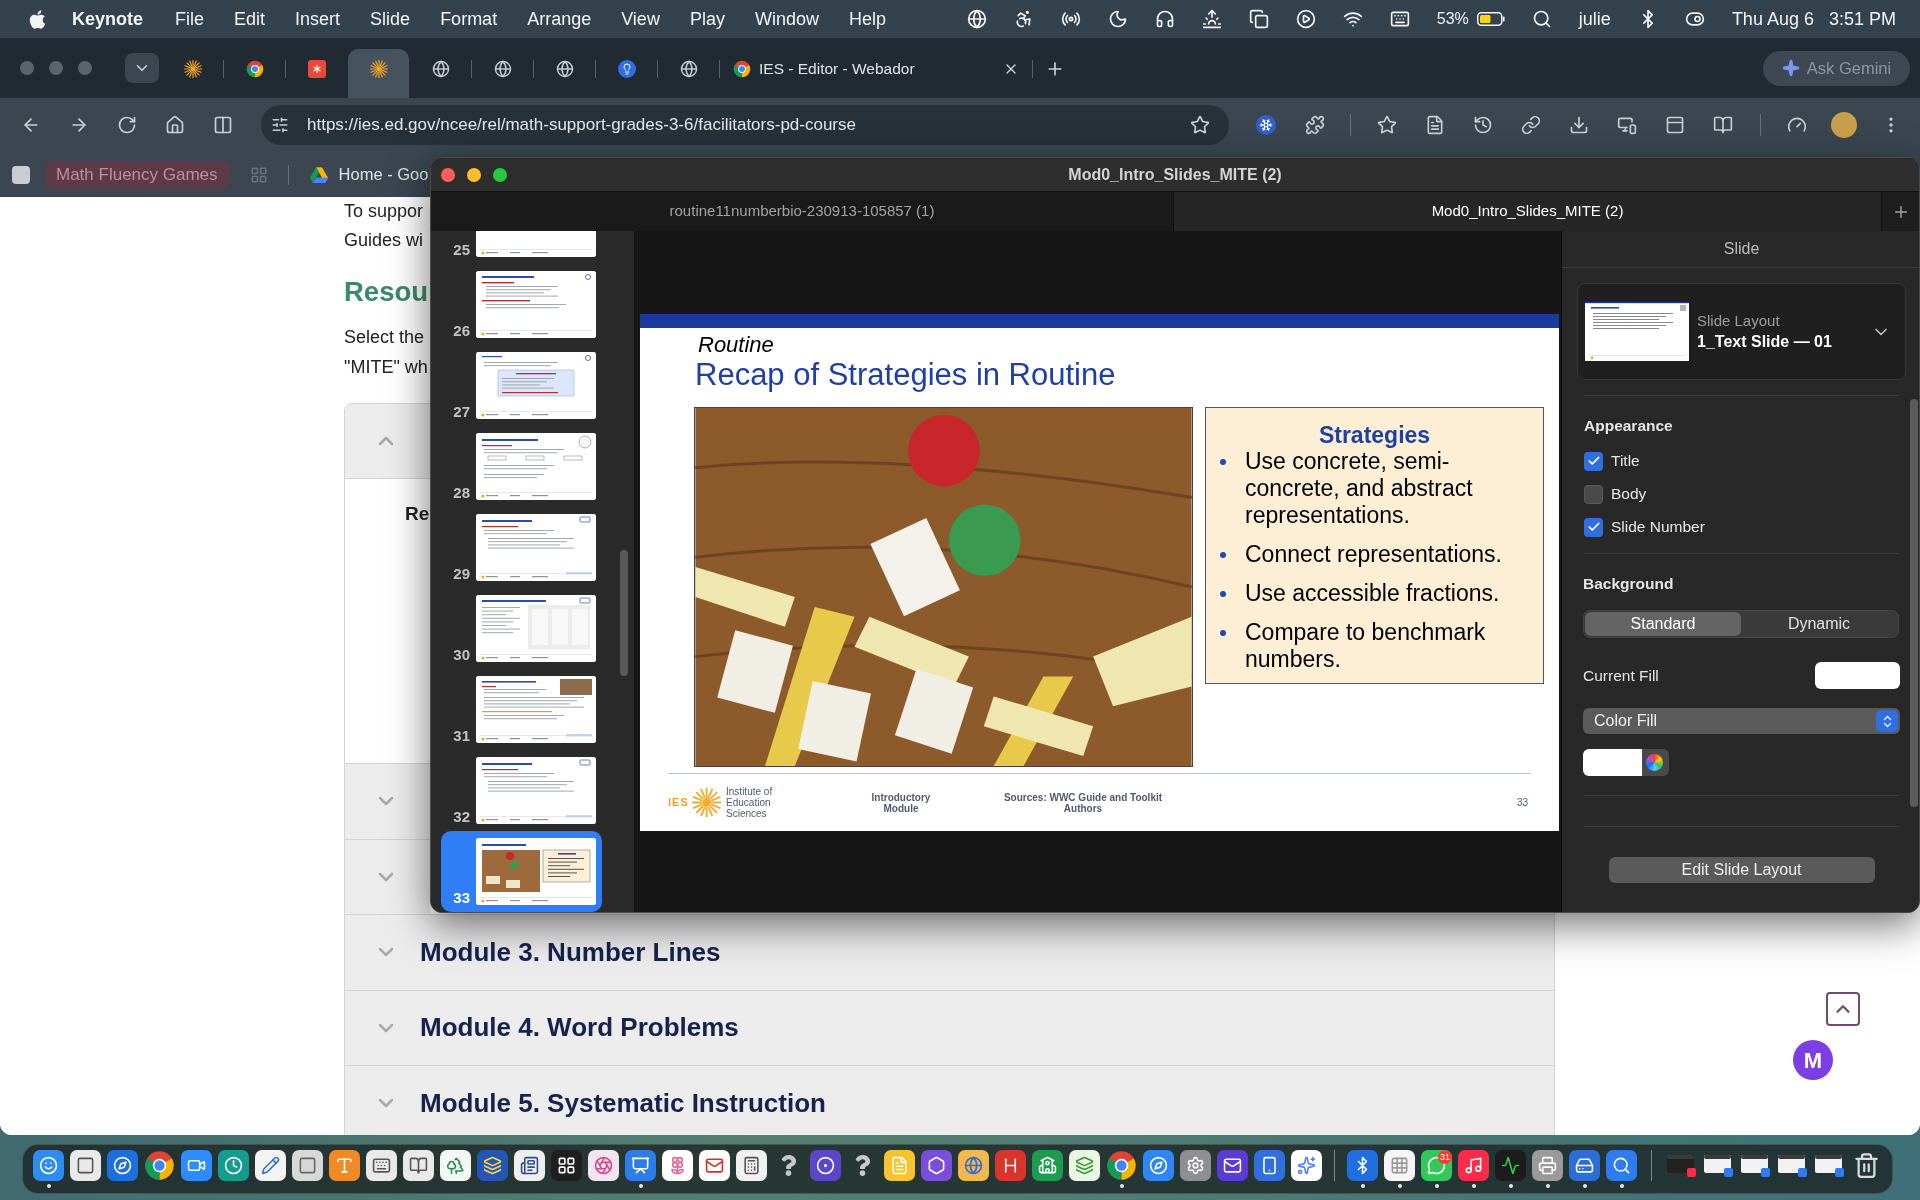  Describe the element at coordinates (223, 125) in the screenshot. I see `split-view-icon` at that location.